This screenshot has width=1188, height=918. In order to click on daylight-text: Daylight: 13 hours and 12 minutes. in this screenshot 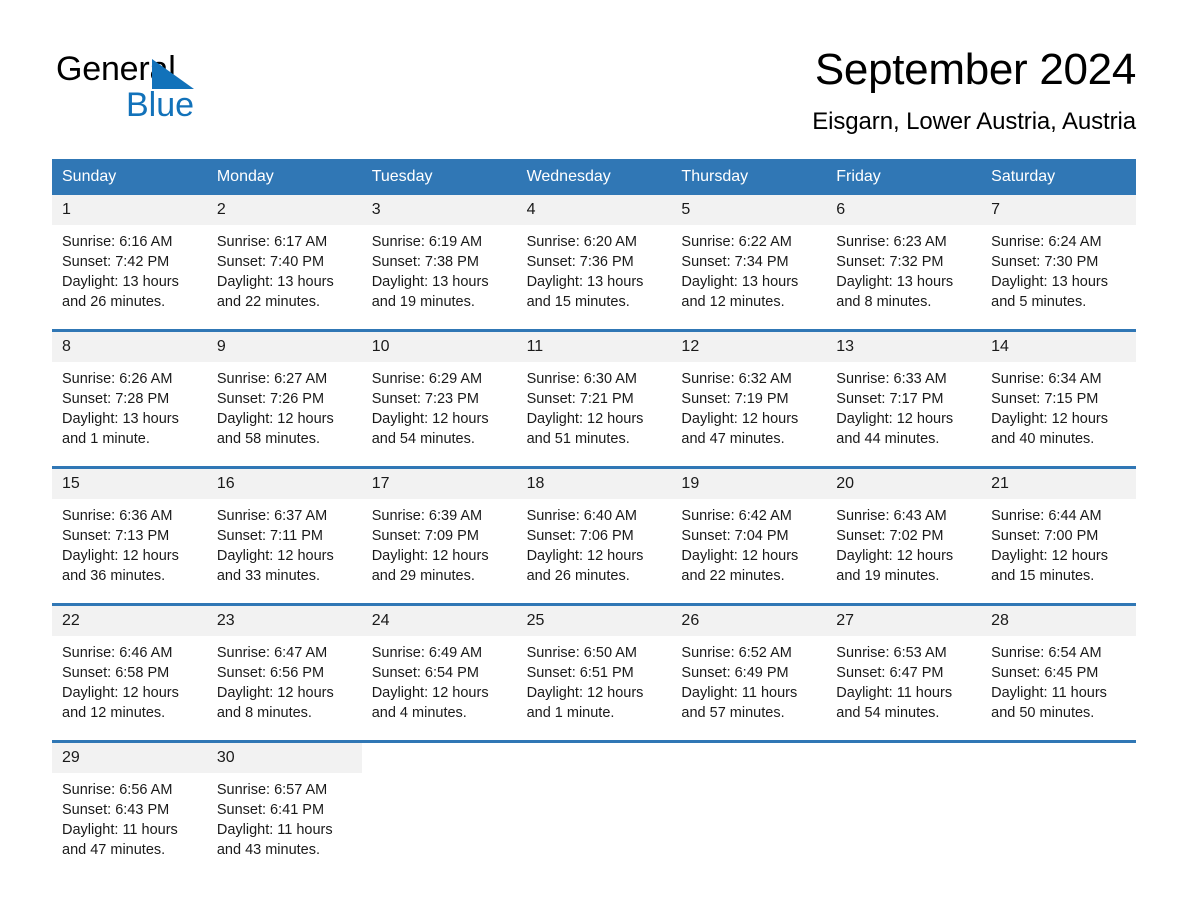, I will do `click(740, 292)`.